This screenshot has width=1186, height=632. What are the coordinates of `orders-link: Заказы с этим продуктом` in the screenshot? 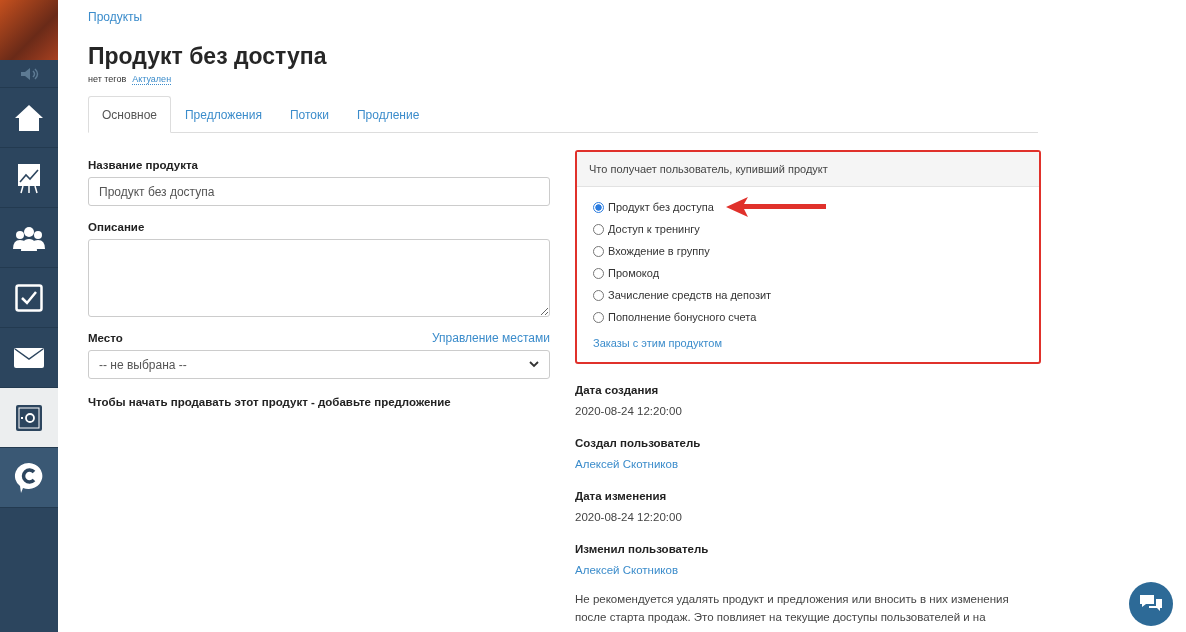 It's located at (657, 343).